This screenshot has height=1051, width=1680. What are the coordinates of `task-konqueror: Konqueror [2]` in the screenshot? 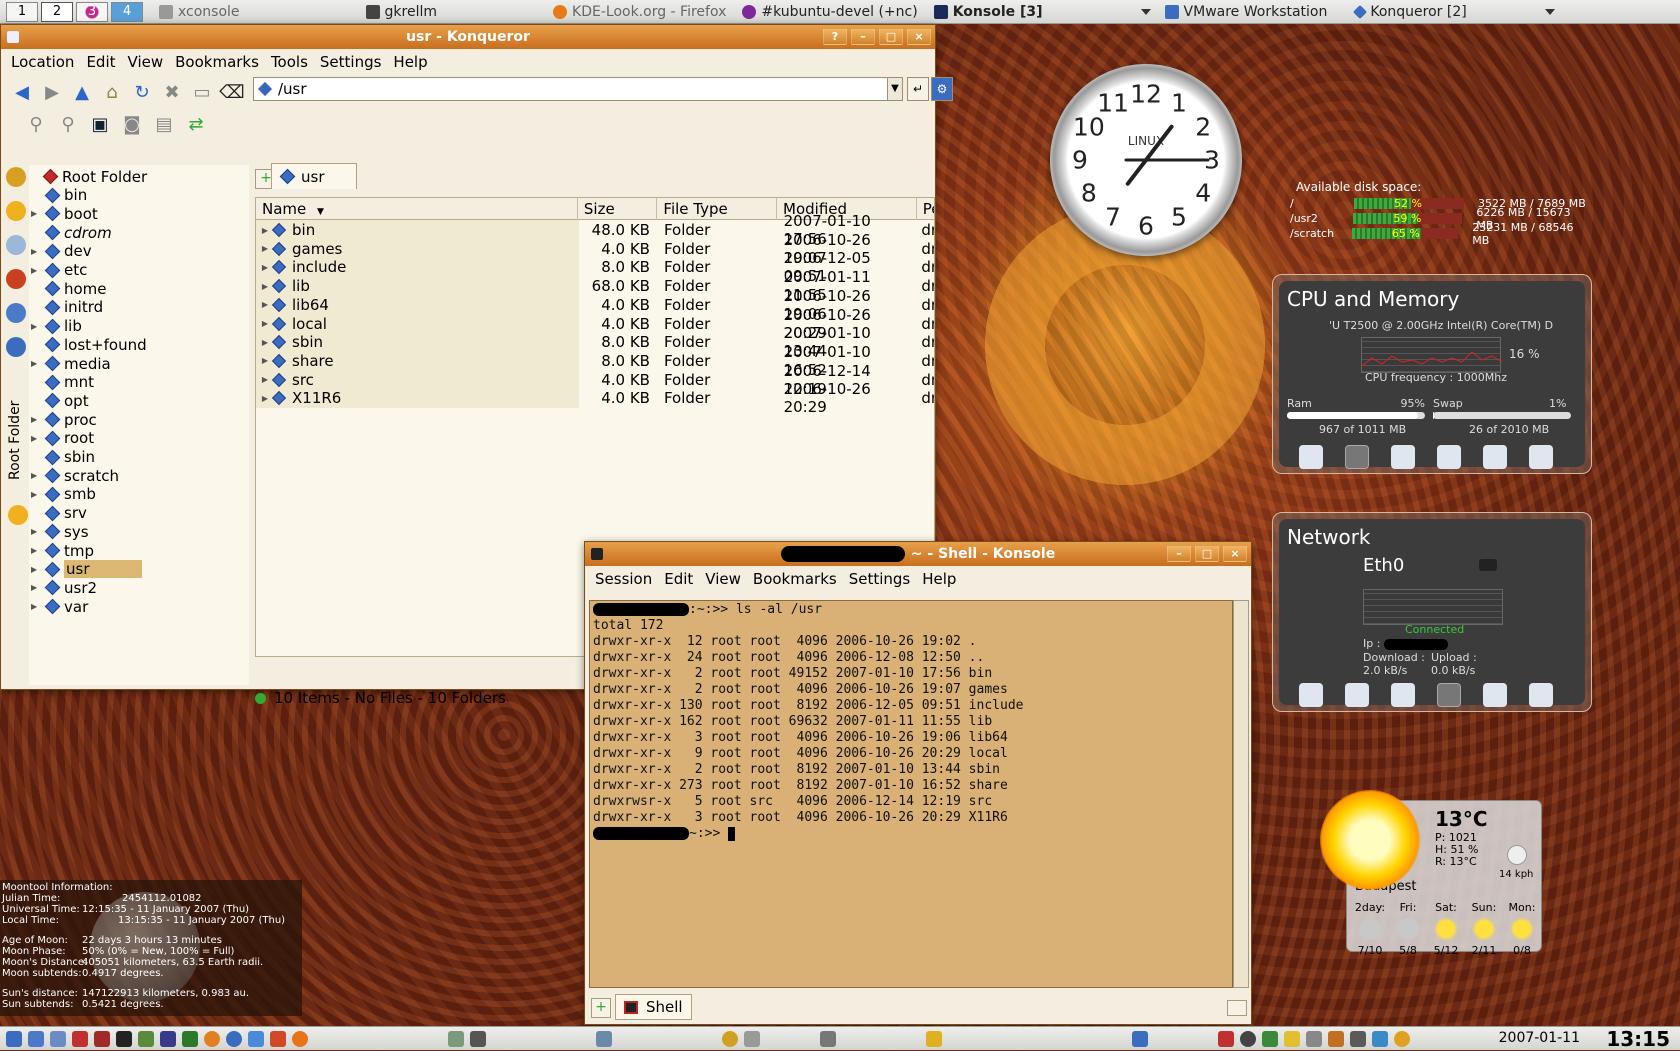 It's located at (1410, 12).